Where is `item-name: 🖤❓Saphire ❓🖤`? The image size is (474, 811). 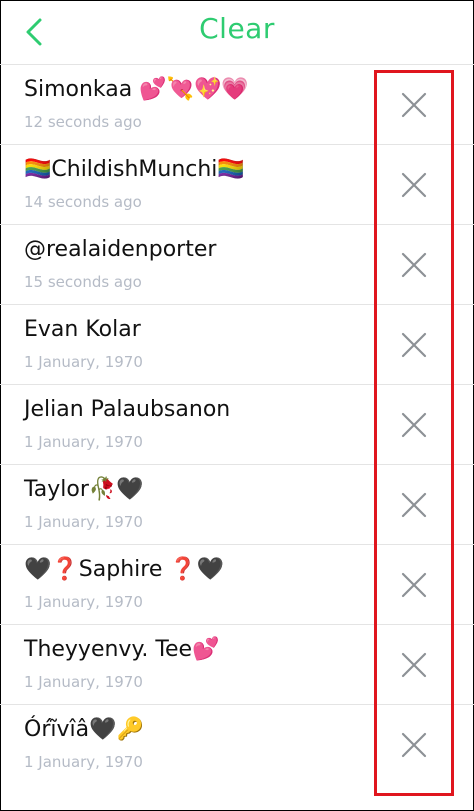 item-name: 🖤❓Saphire ❓🖤 is located at coordinates (124, 569).